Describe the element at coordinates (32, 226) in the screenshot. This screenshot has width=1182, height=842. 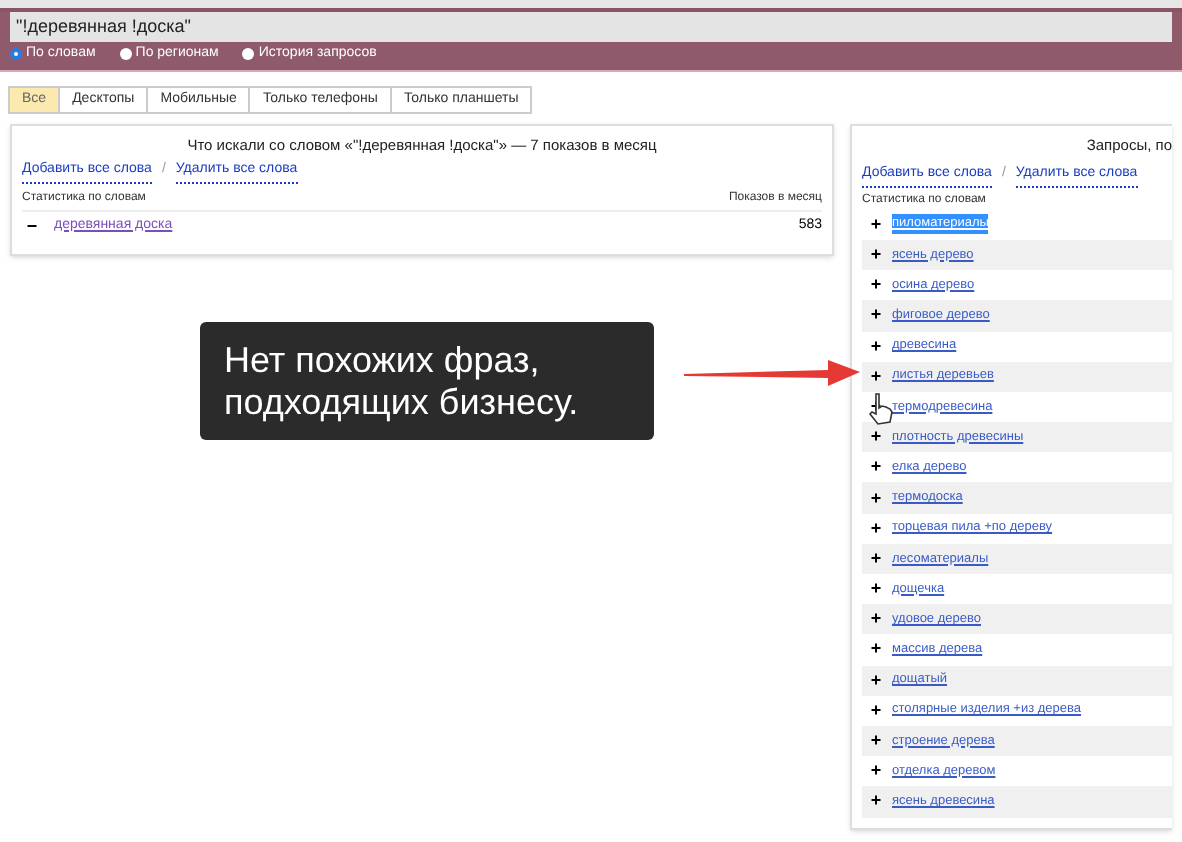
I see `remove-button: −` at that location.